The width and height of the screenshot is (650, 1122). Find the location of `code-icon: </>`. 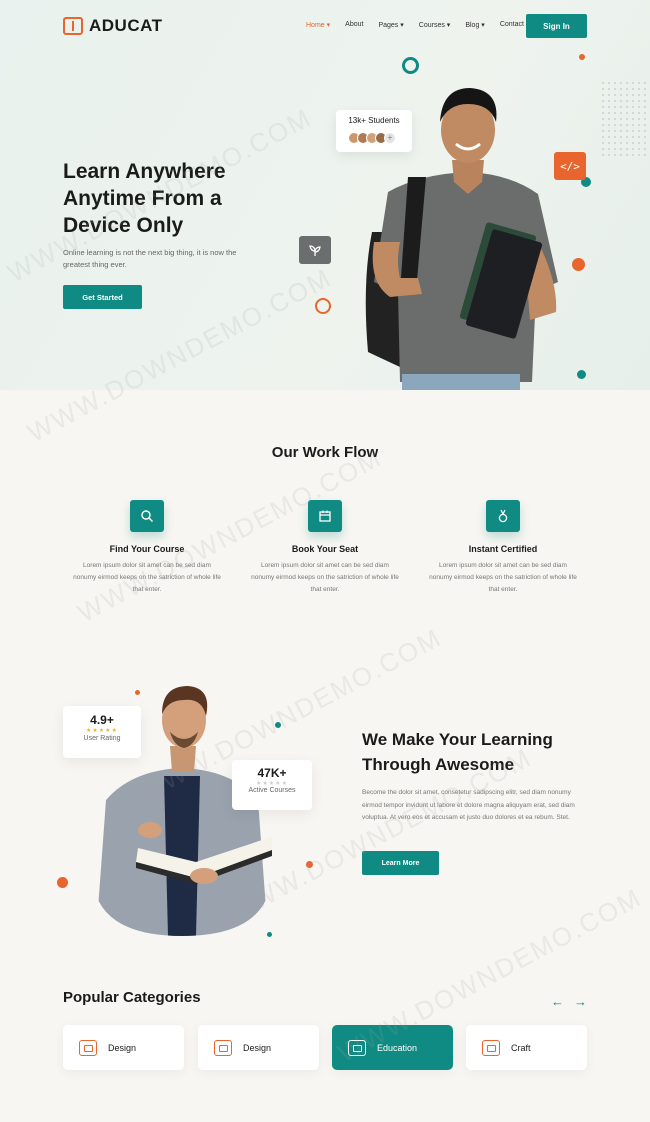

code-icon: </> is located at coordinates (570, 166).